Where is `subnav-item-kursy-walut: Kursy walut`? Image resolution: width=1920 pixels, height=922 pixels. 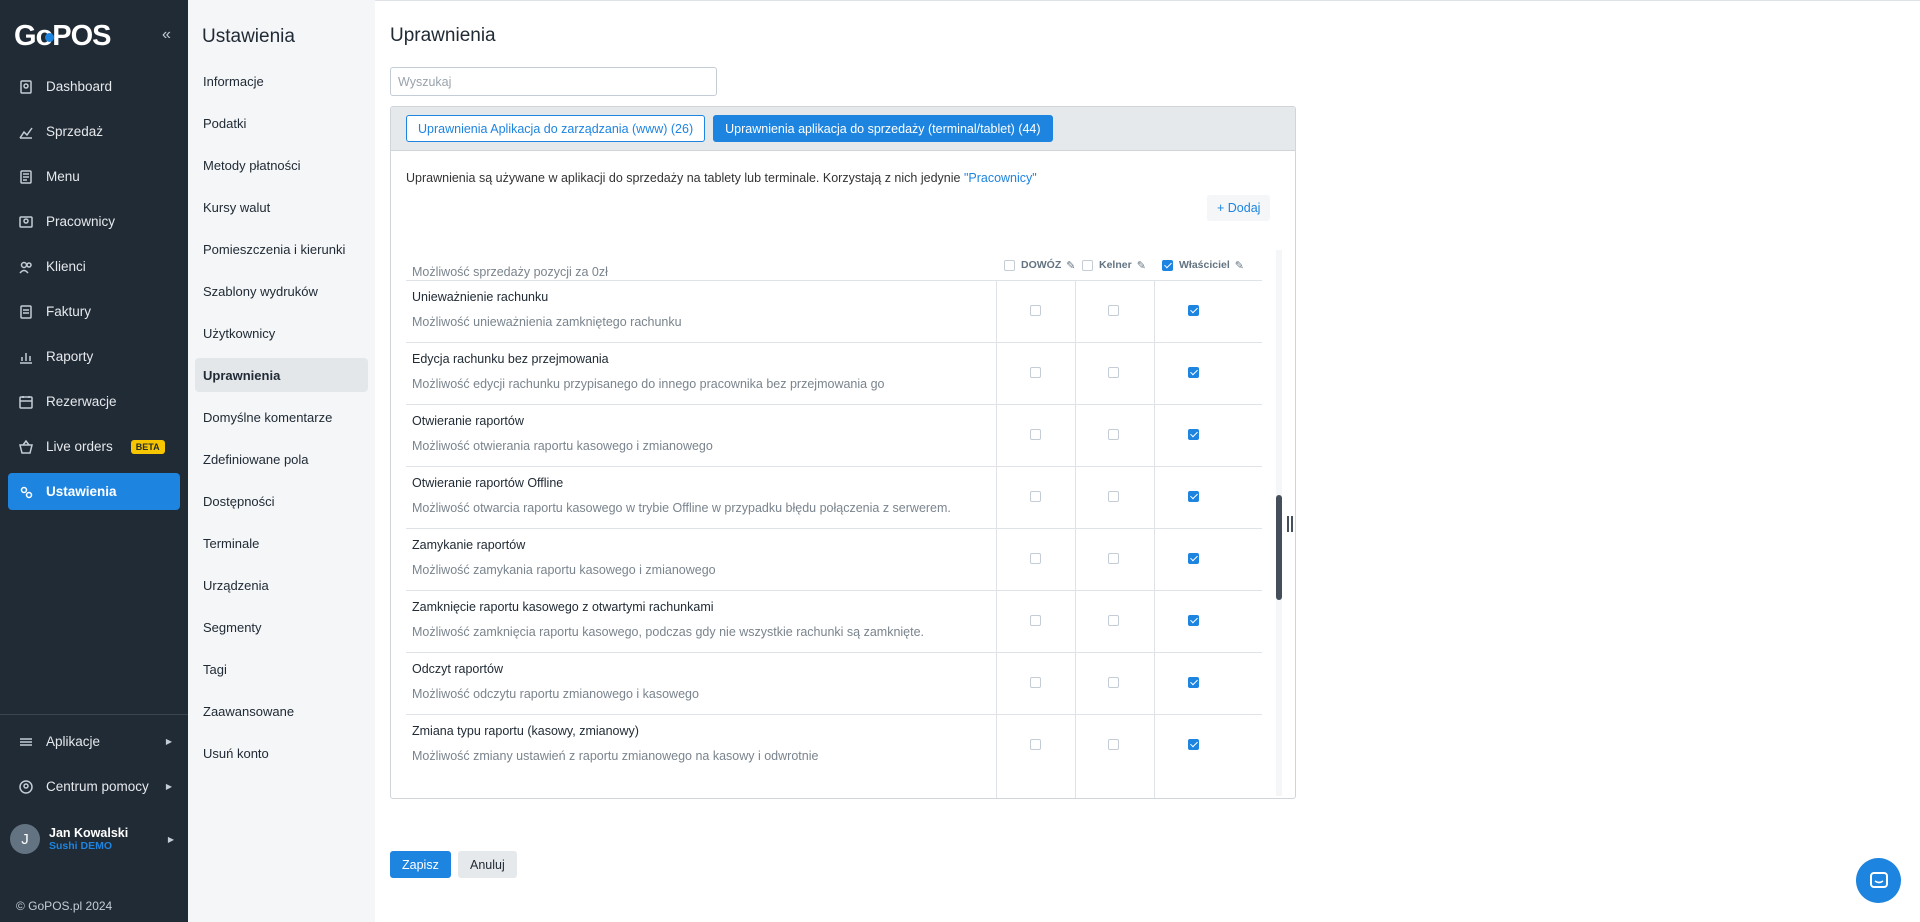
subnav-item-kursy-walut: Kursy walut is located at coordinates (281, 207).